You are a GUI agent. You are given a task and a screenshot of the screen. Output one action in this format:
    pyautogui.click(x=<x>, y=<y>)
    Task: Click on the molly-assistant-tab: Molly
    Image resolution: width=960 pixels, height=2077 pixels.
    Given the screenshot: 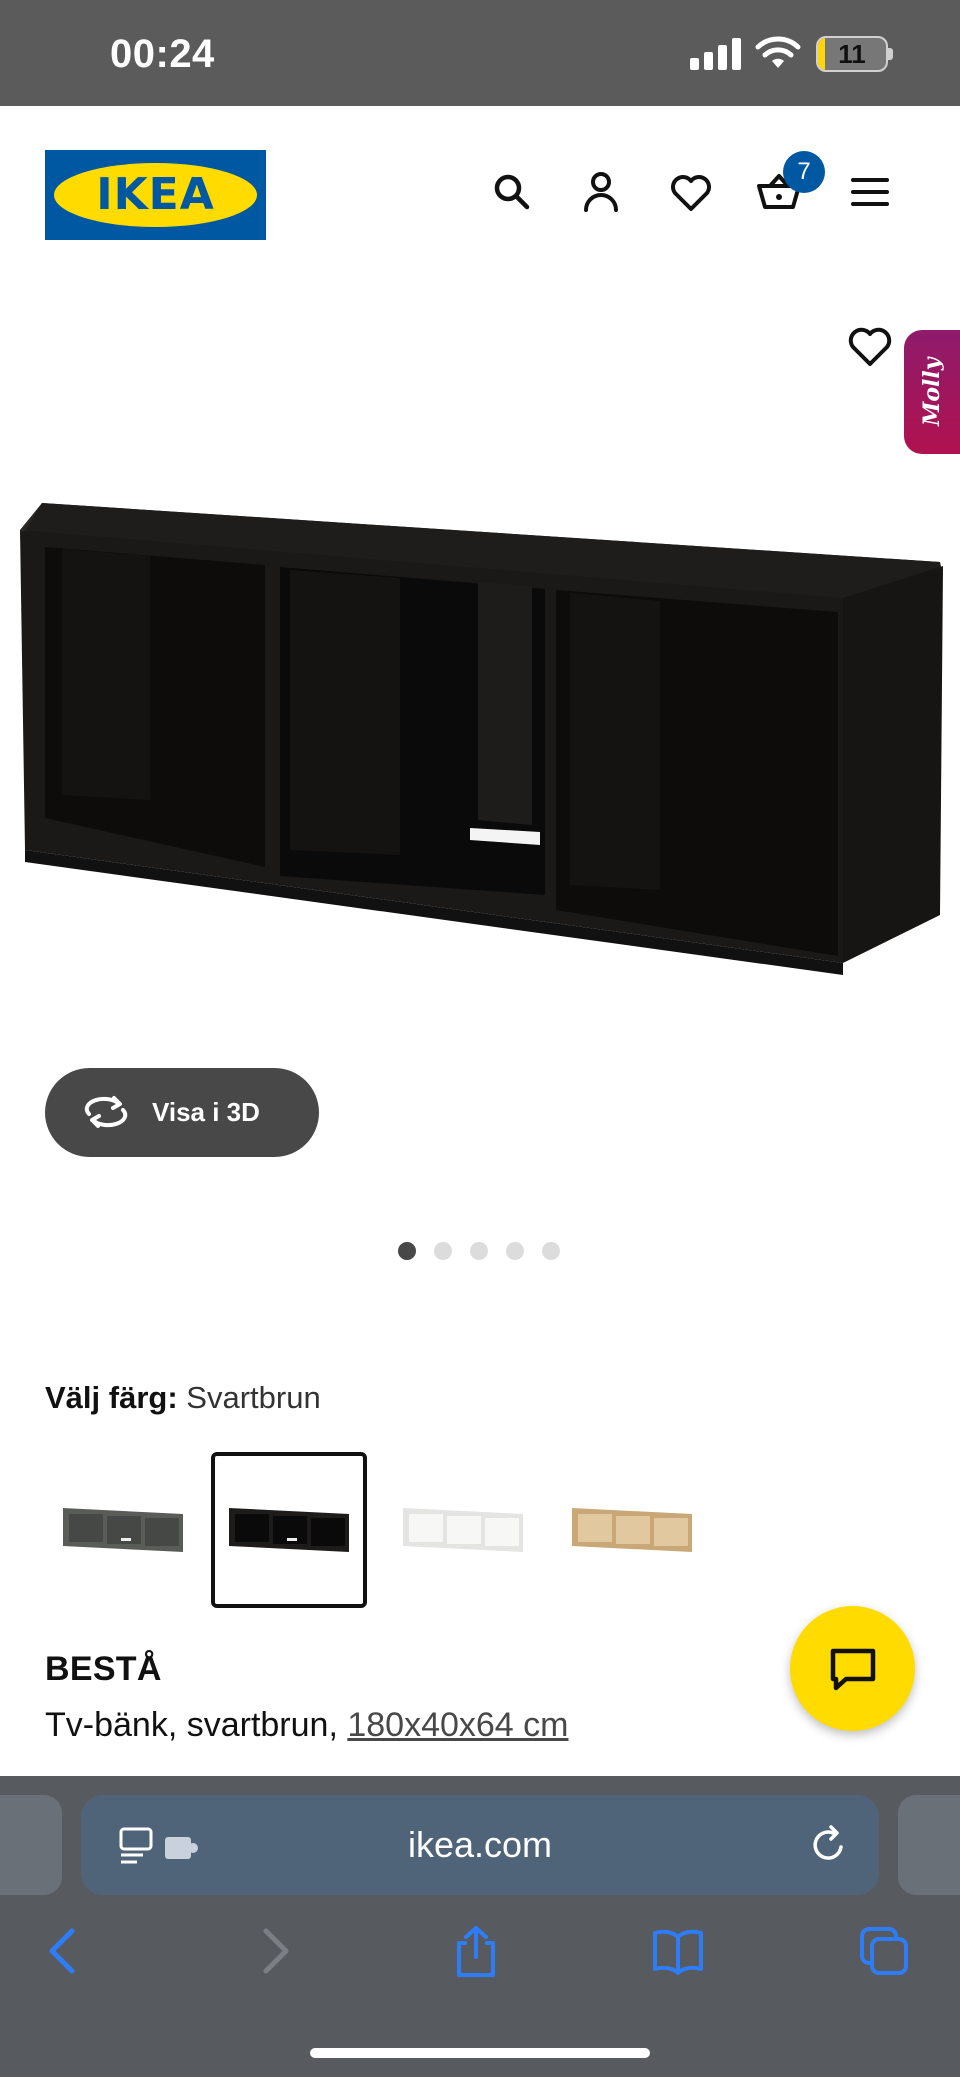 What is the action you would take?
    pyautogui.click(x=932, y=392)
    